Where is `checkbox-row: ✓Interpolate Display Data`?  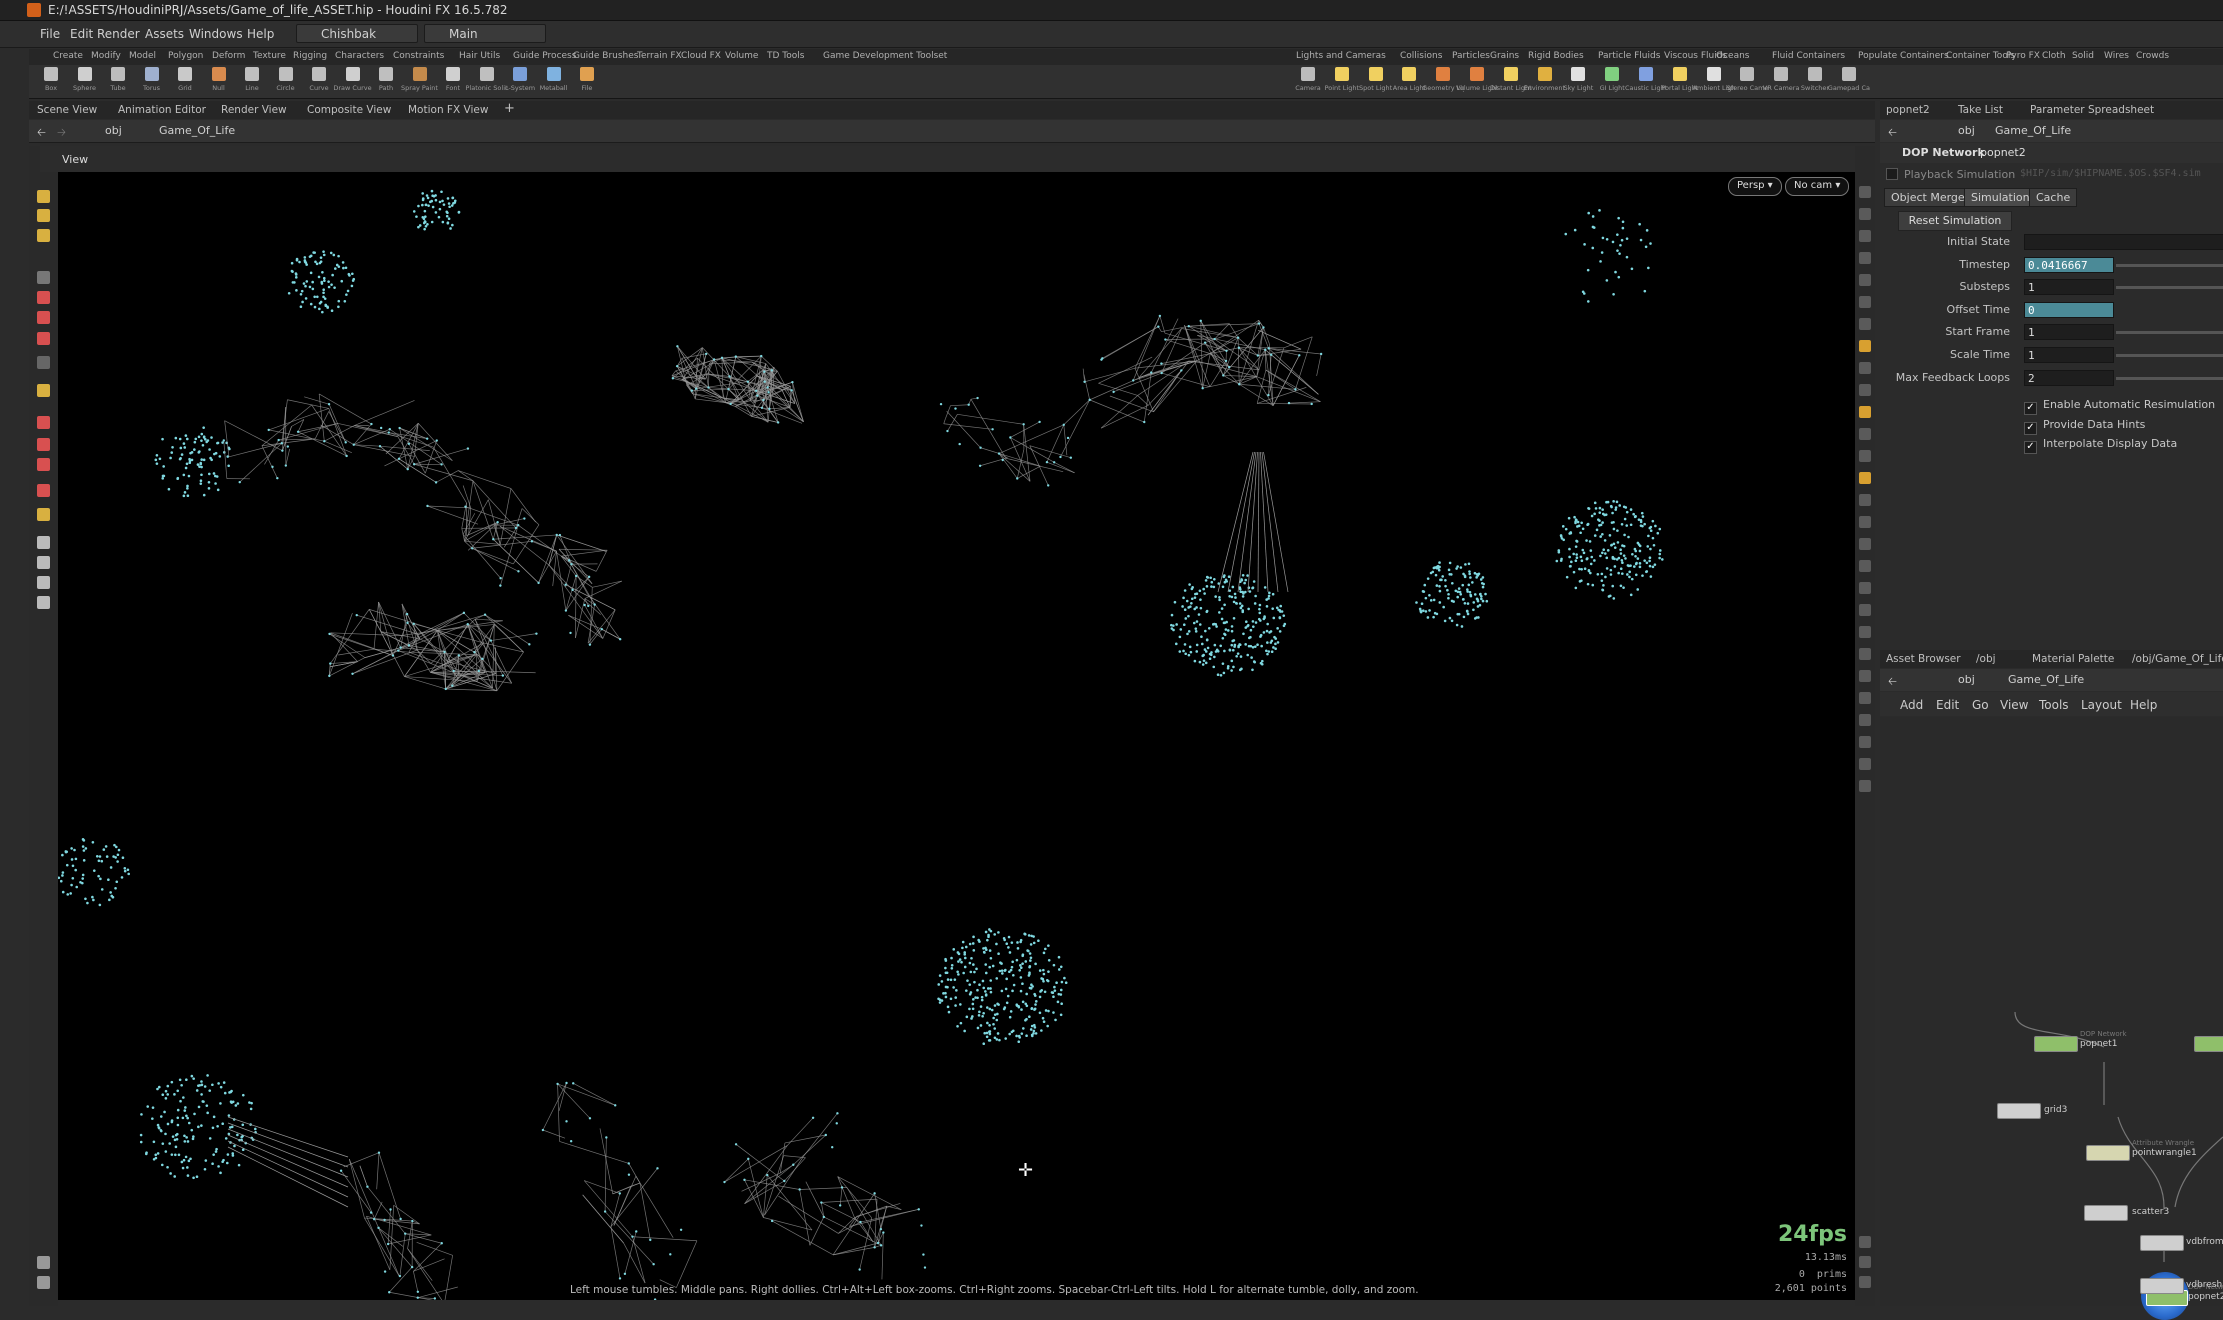
checkbox-row: ✓Interpolate Display Data is located at coordinates (2100, 445).